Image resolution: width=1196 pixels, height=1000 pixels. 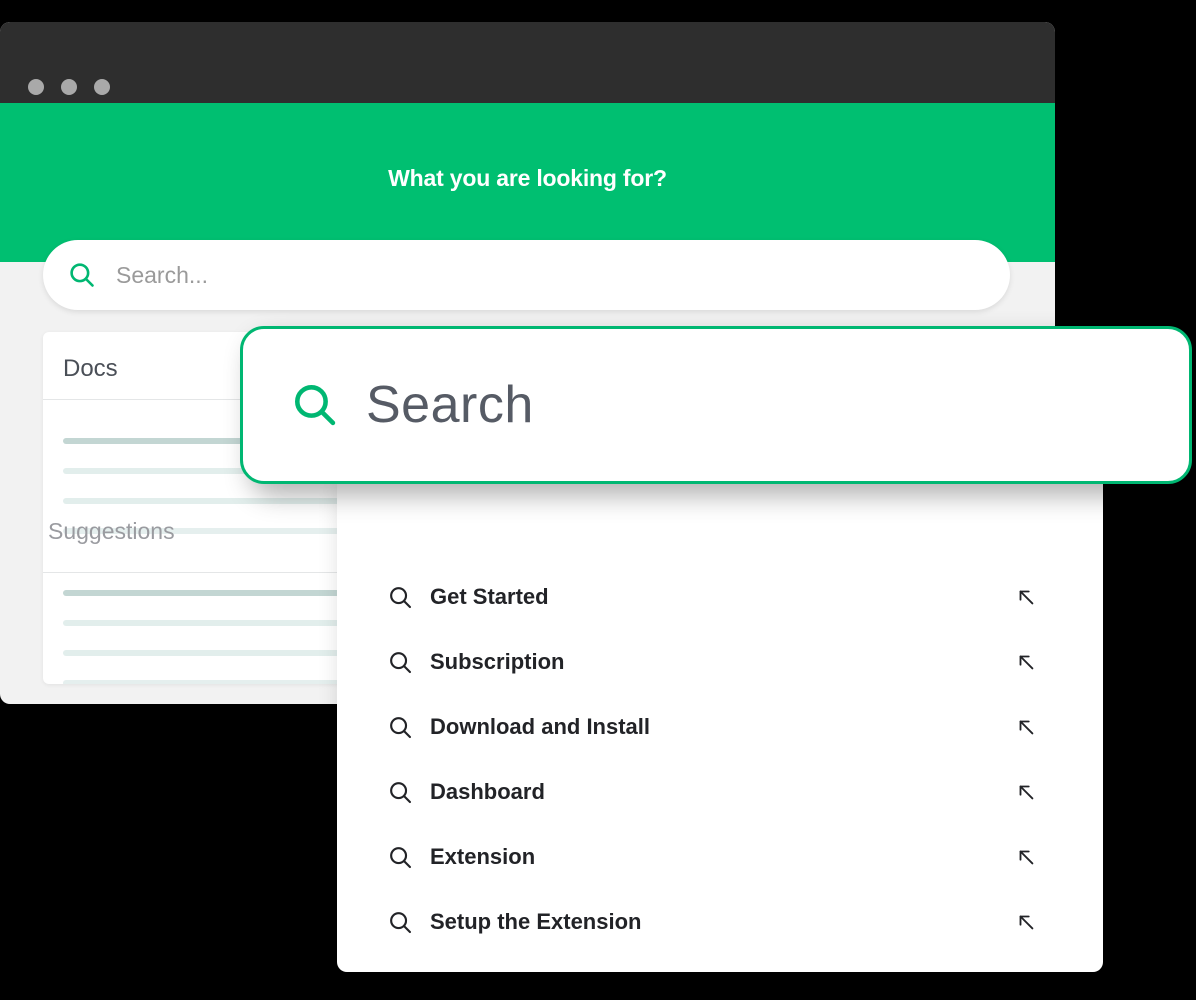 What do you see at coordinates (720, 727) in the screenshot?
I see `suggestion-item-2: Download and Install` at bounding box center [720, 727].